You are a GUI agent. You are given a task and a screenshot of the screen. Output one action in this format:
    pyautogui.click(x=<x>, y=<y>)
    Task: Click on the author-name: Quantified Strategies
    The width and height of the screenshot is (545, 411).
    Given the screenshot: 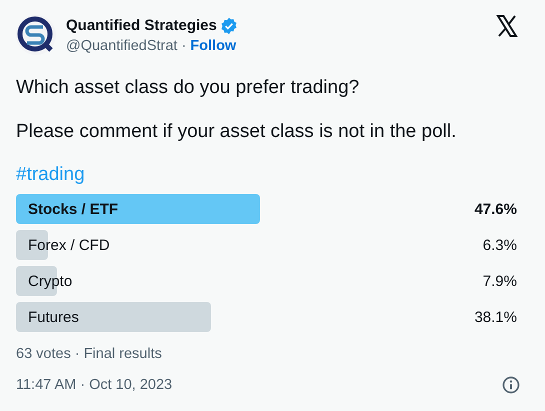 What is the action you would take?
    pyautogui.click(x=141, y=25)
    